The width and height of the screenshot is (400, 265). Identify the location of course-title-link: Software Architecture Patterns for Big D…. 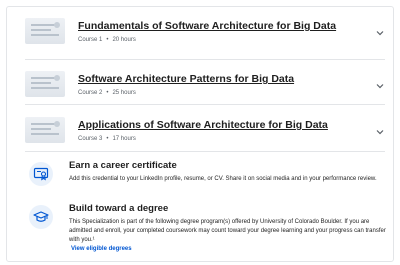
(186, 79).